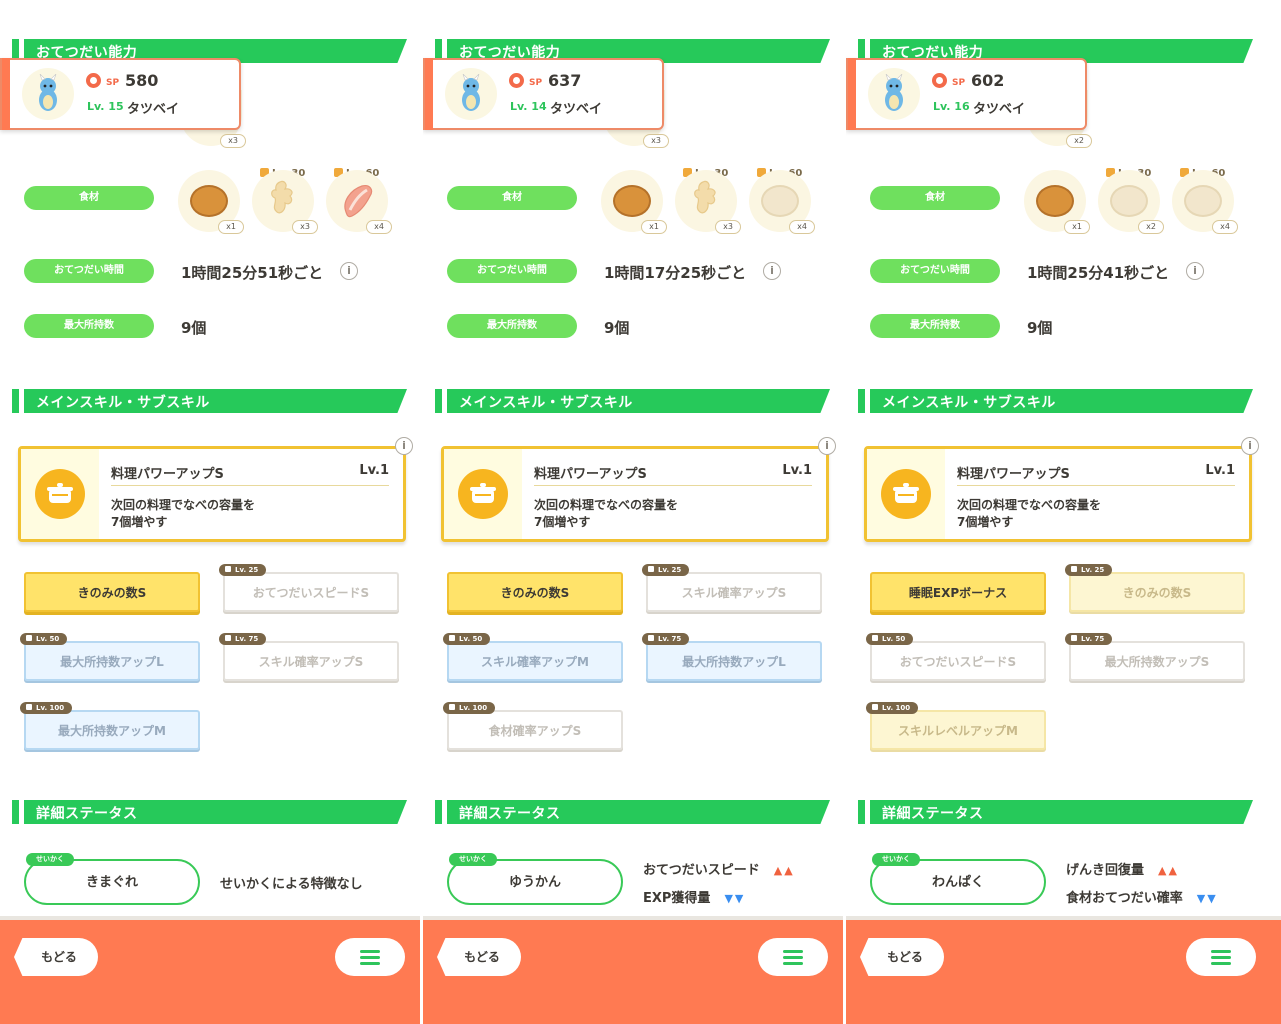 The image size is (1281, 1024). I want to click on ingredient-count: x3, so click(305, 227).